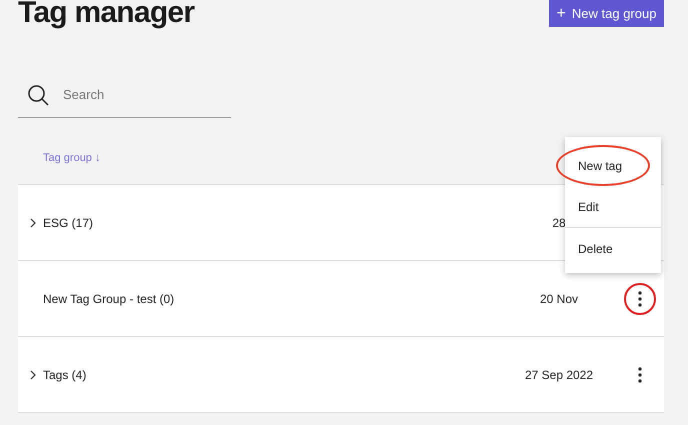 This screenshot has width=688, height=425. What do you see at coordinates (106, 14) in the screenshot?
I see `page-title: Tag manager` at bounding box center [106, 14].